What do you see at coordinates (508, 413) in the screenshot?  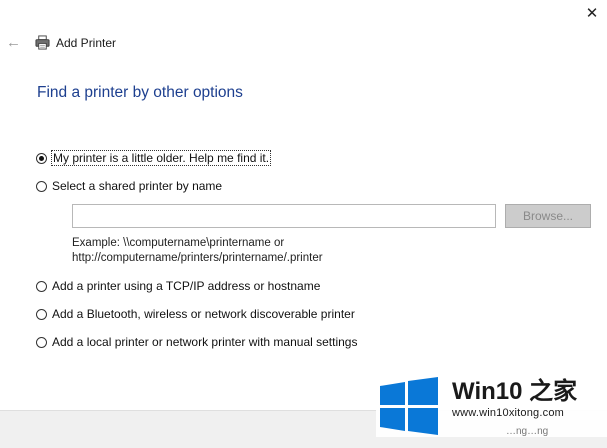 I see `watermark-url: www.win10xitong.com` at bounding box center [508, 413].